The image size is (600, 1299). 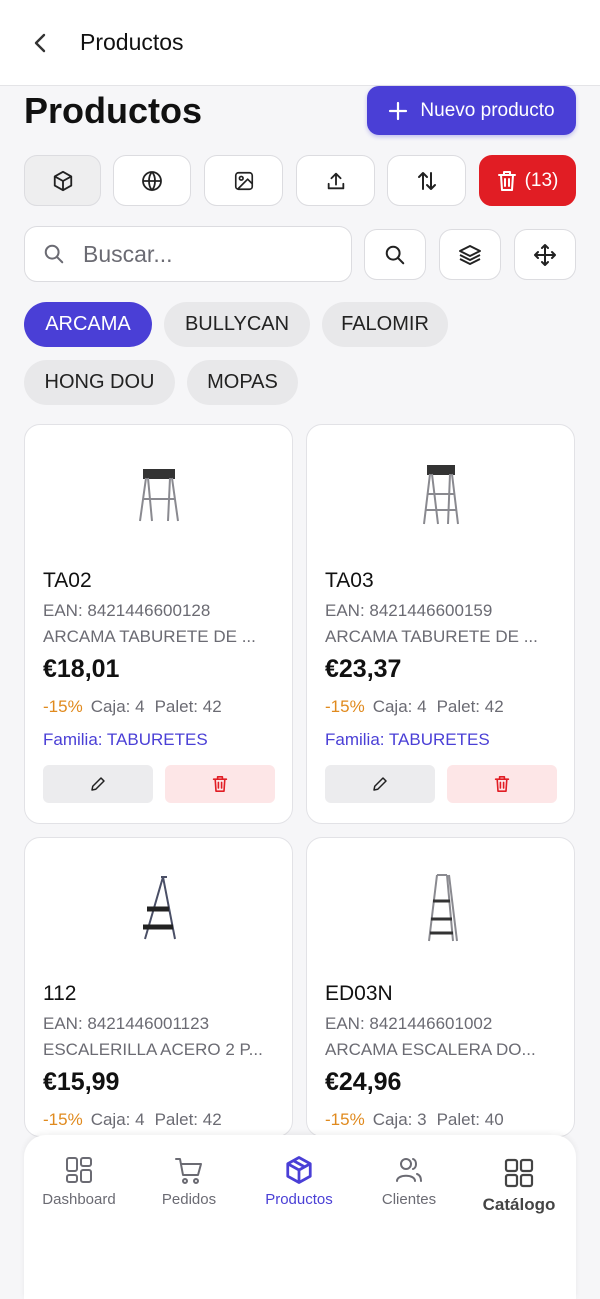 What do you see at coordinates (519, 1204) in the screenshot?
I see `nav-label: Catálogo` at bounding box center [519, 1204].